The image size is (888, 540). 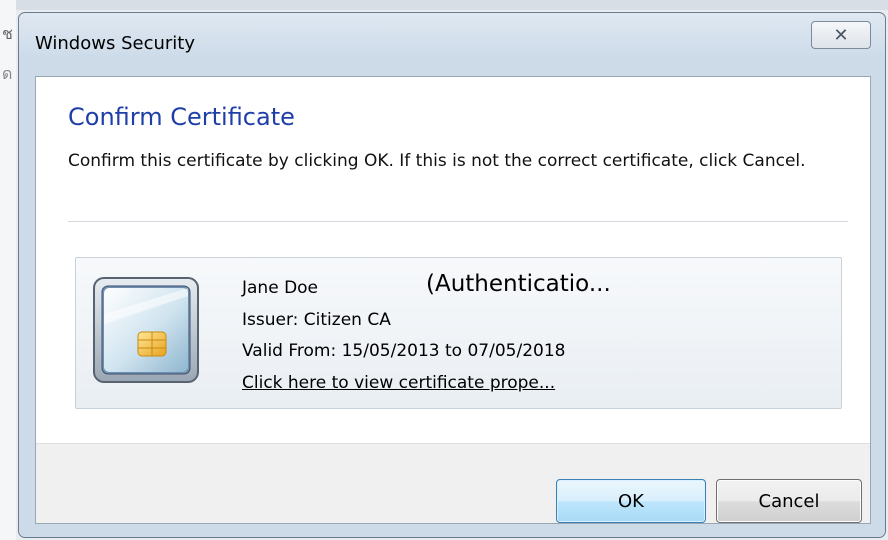 I want to click on title-bar: Windows Security ✕, so click(x=452, y=43).